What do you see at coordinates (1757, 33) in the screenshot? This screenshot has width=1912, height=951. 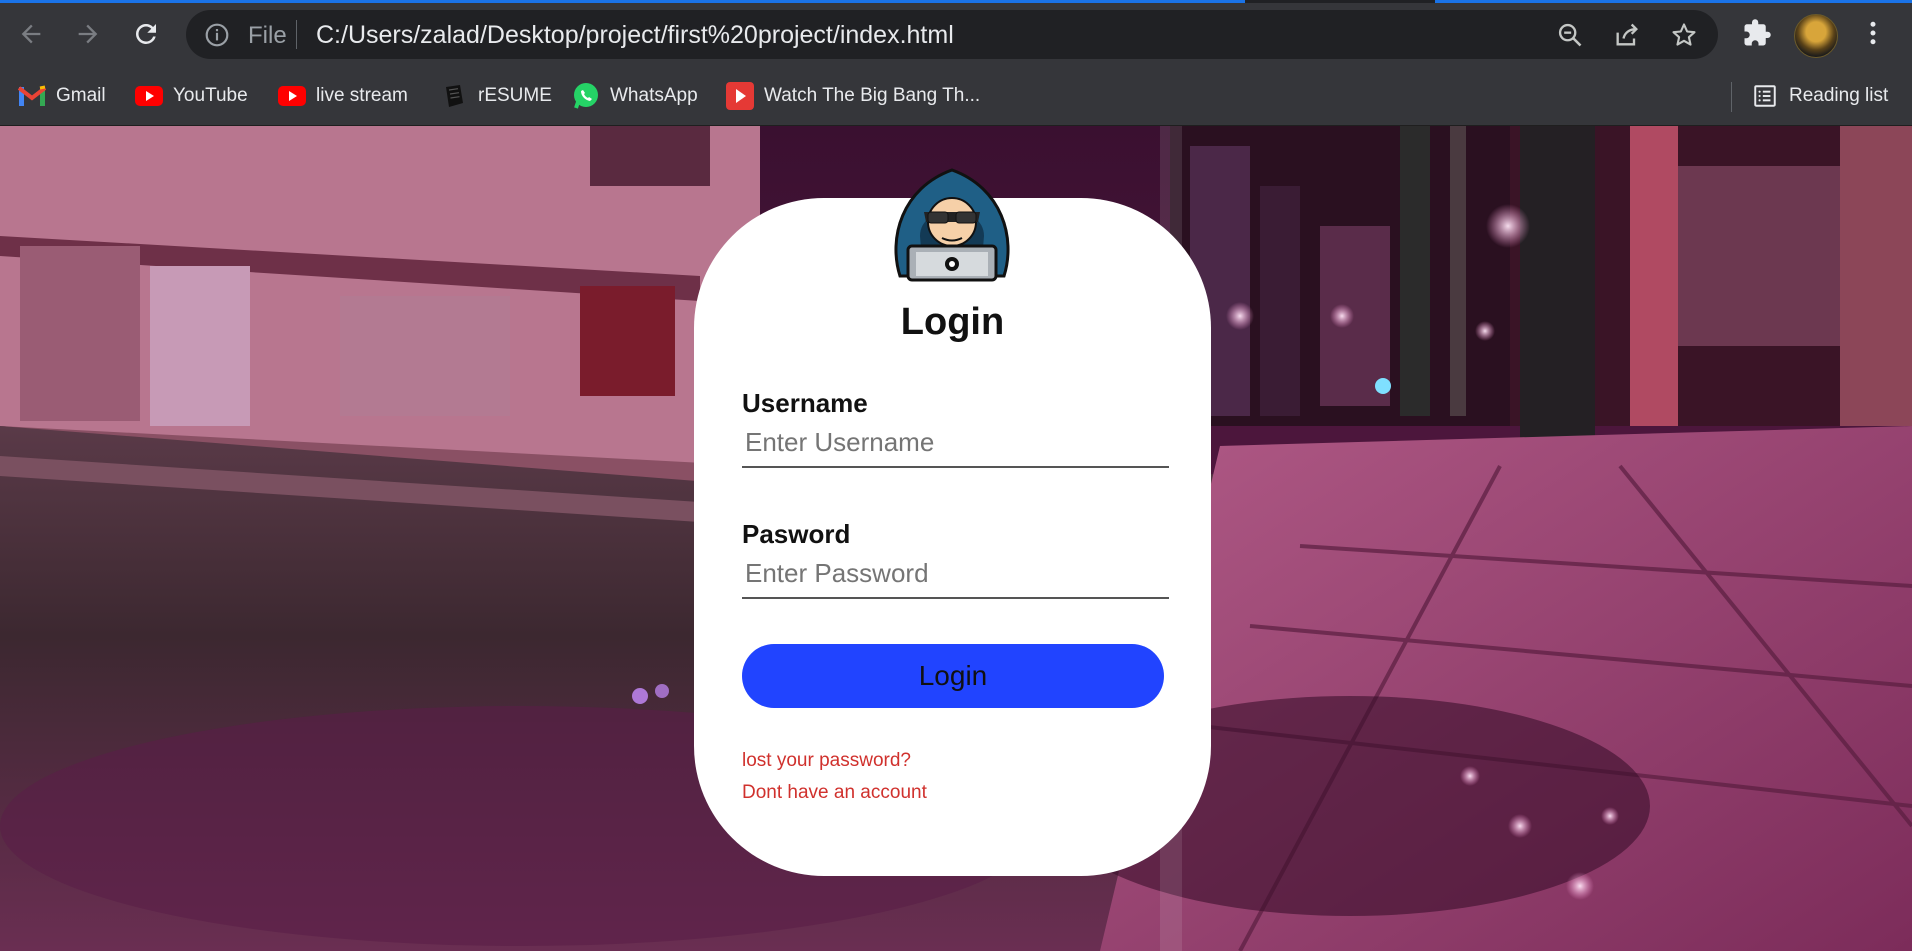 I see `extensions-icon` at bounding box center [1757, 33].